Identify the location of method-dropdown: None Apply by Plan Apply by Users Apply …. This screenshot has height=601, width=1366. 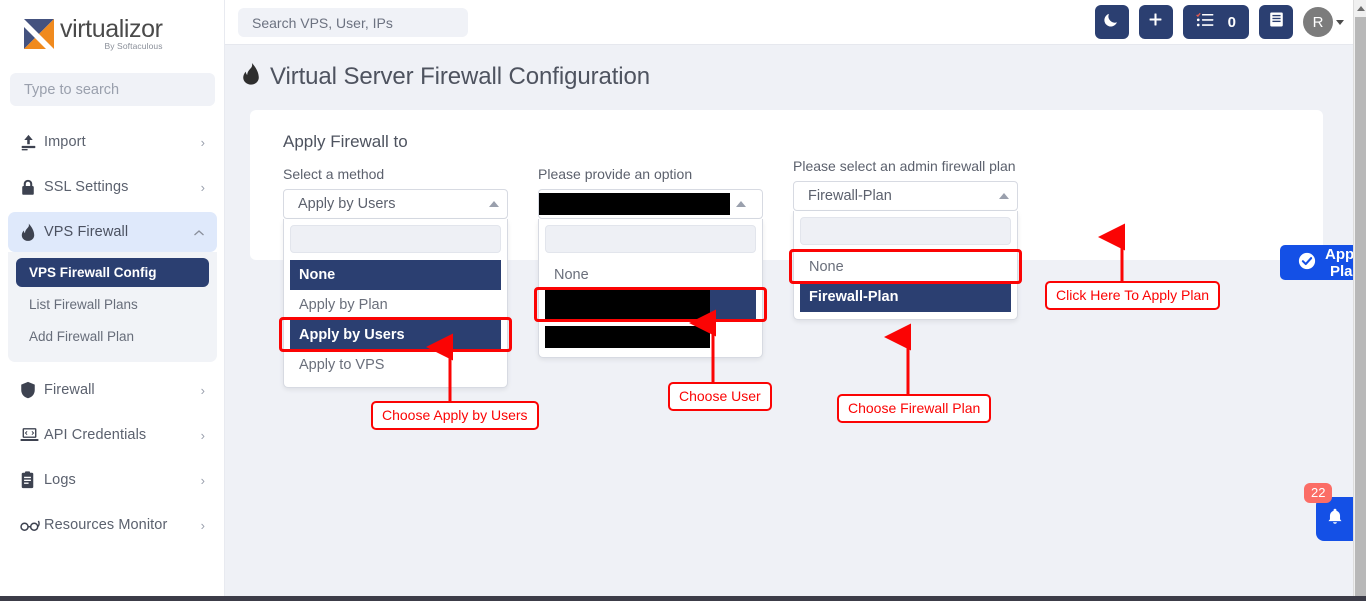
(395, 303).